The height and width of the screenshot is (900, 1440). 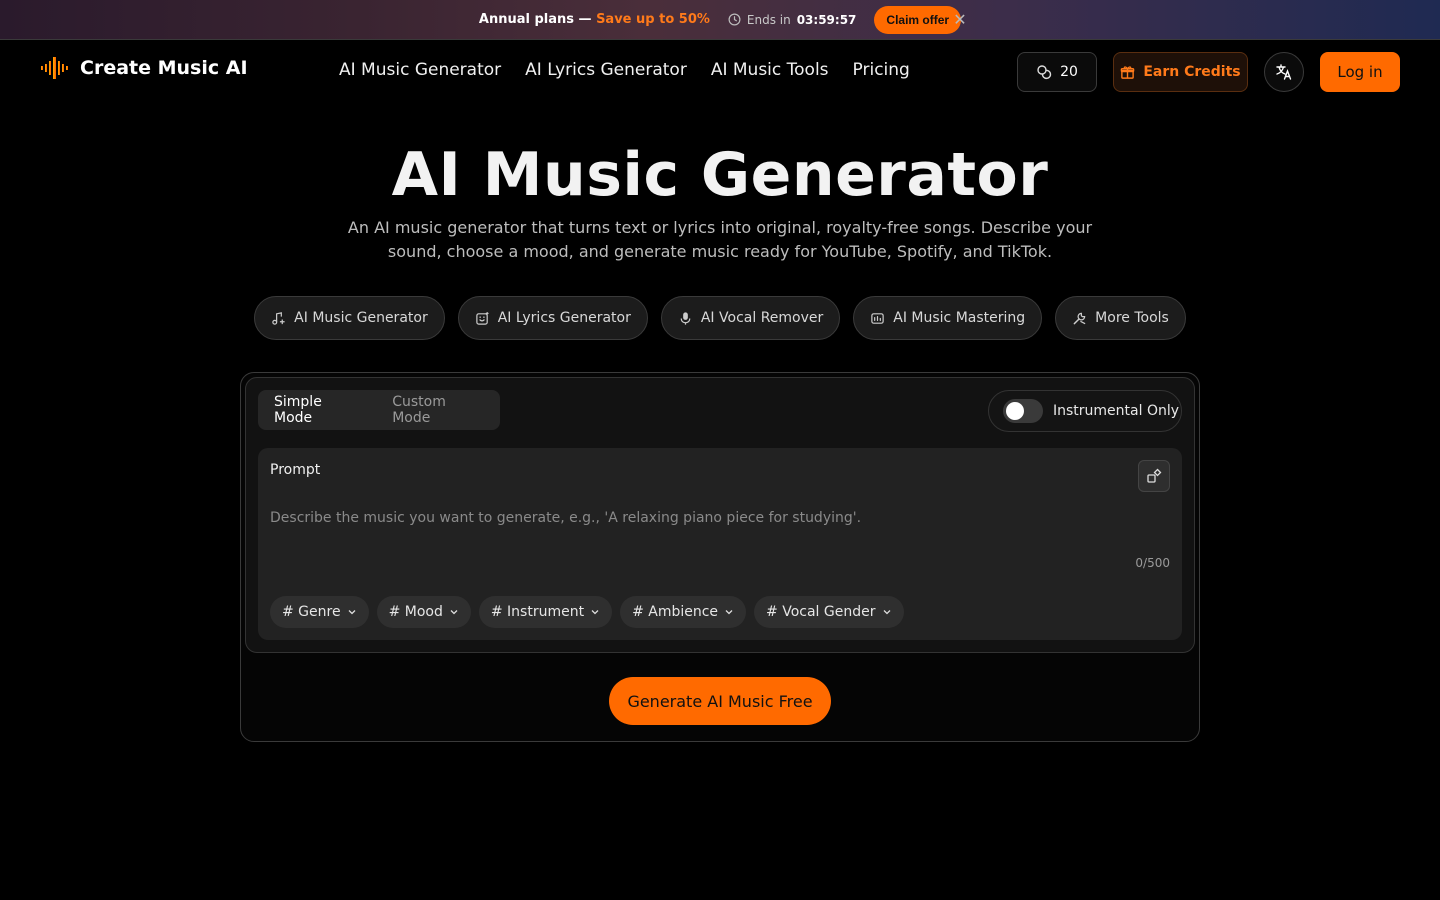 I want to click on nav-pricing: Pricing, so click(x=881, y=70).